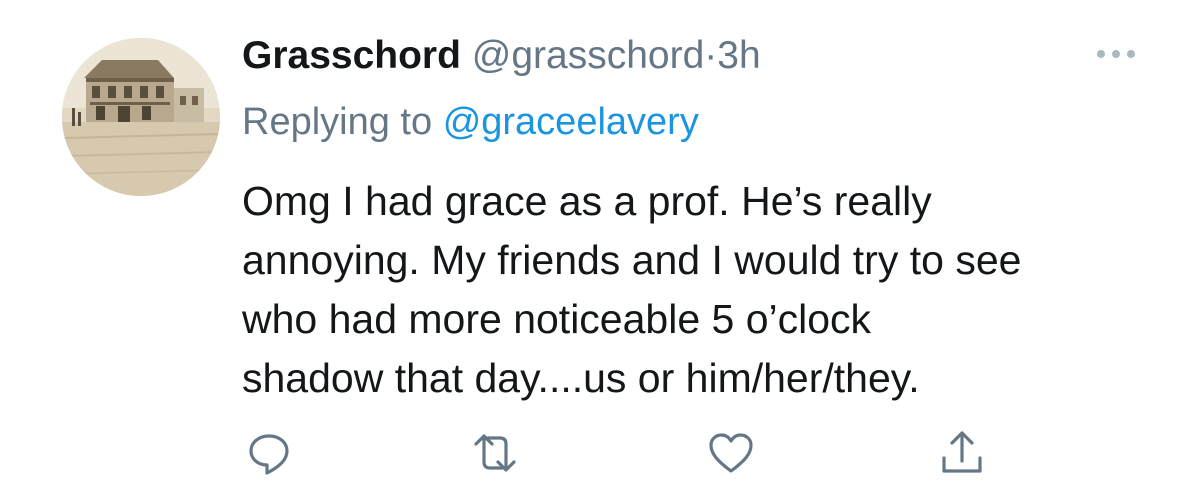  I want to click on tweet-header: Grasschord @grasschord·3h, so click(501, 56).